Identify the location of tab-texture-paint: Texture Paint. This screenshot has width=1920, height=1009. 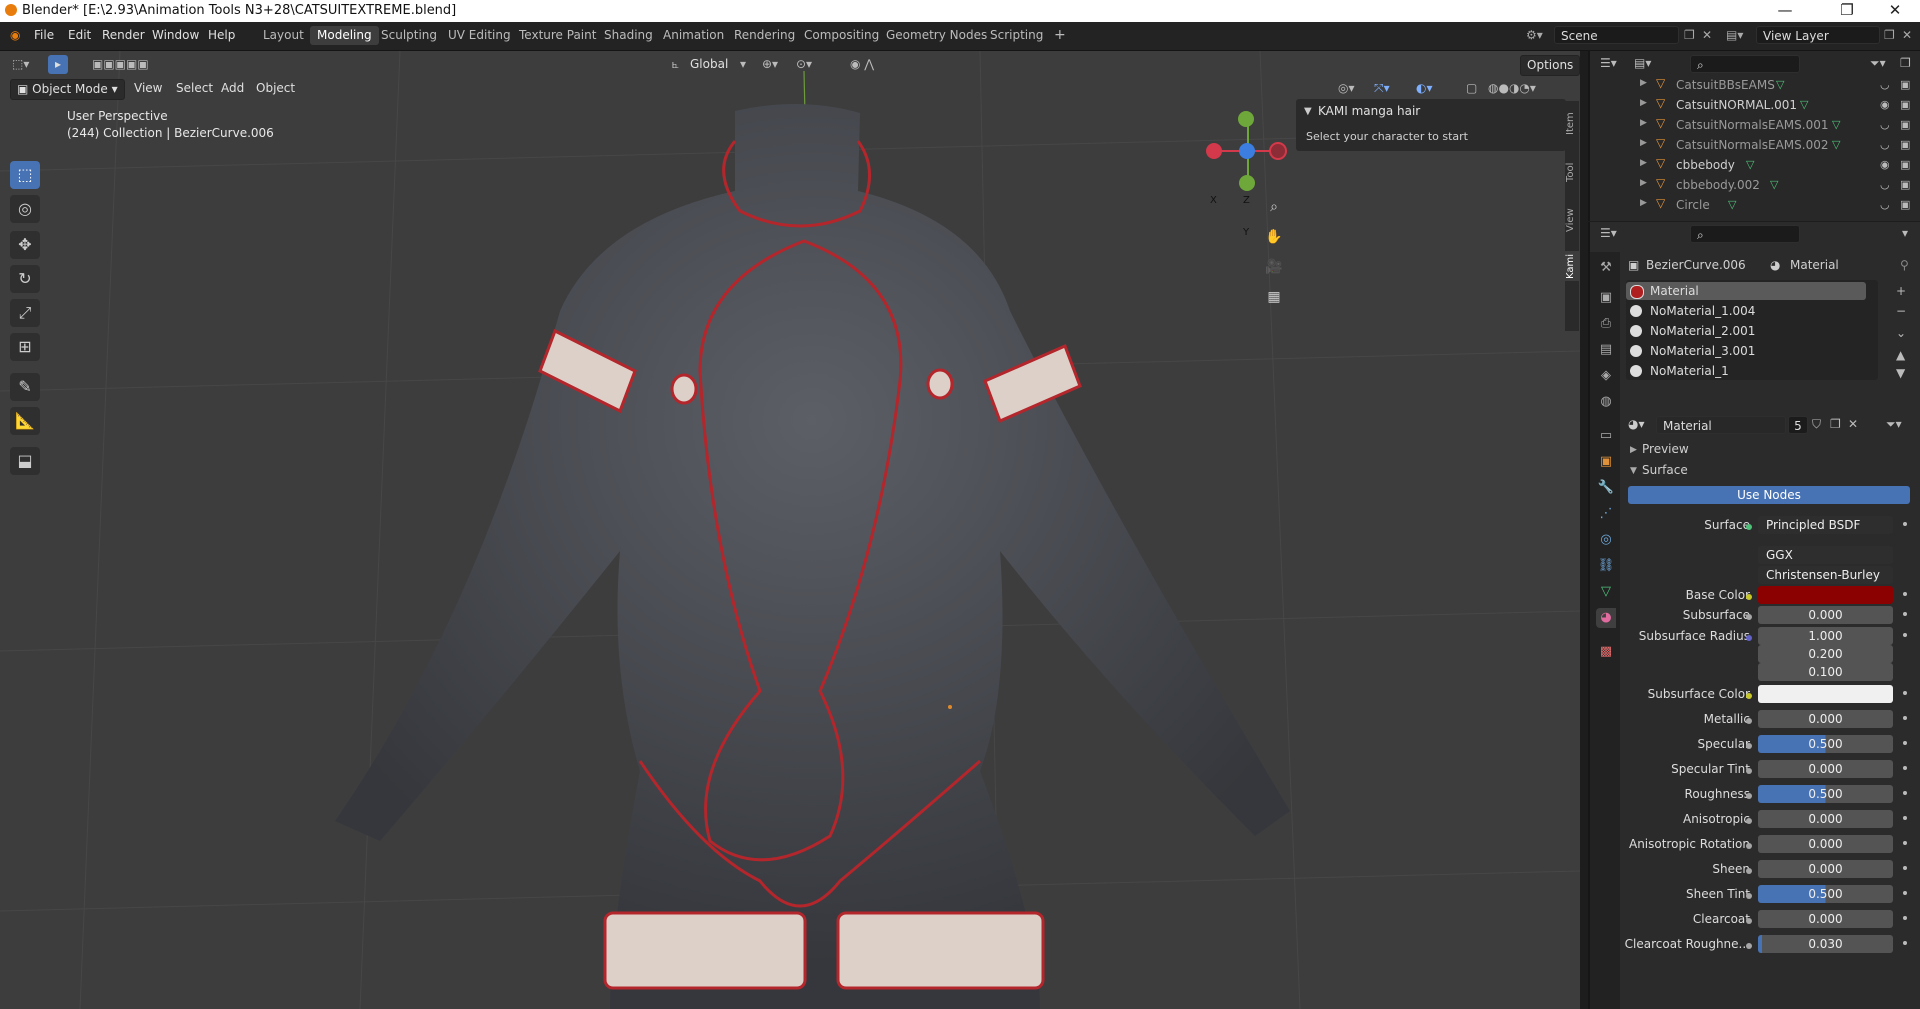
(557, 35).